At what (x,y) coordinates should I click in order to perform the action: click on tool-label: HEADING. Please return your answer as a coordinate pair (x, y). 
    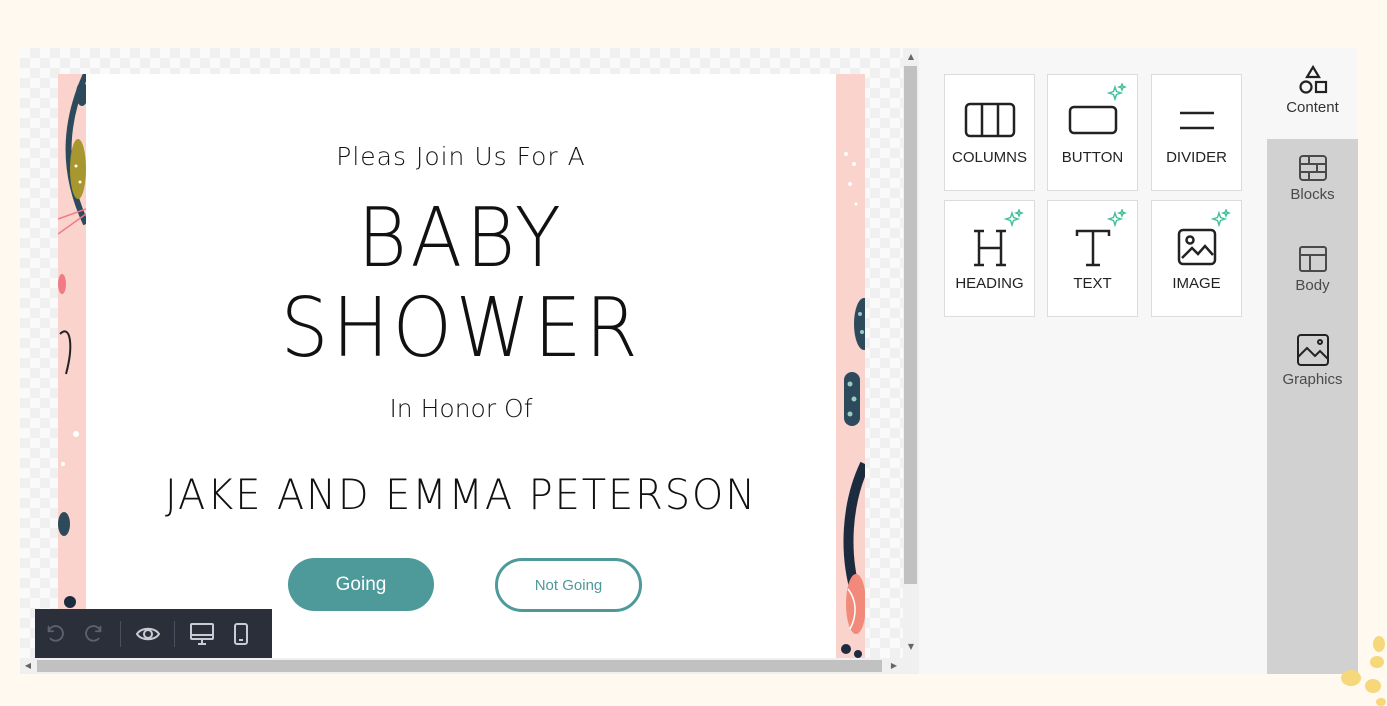
    Looking at the image, I should click on (989, 283).